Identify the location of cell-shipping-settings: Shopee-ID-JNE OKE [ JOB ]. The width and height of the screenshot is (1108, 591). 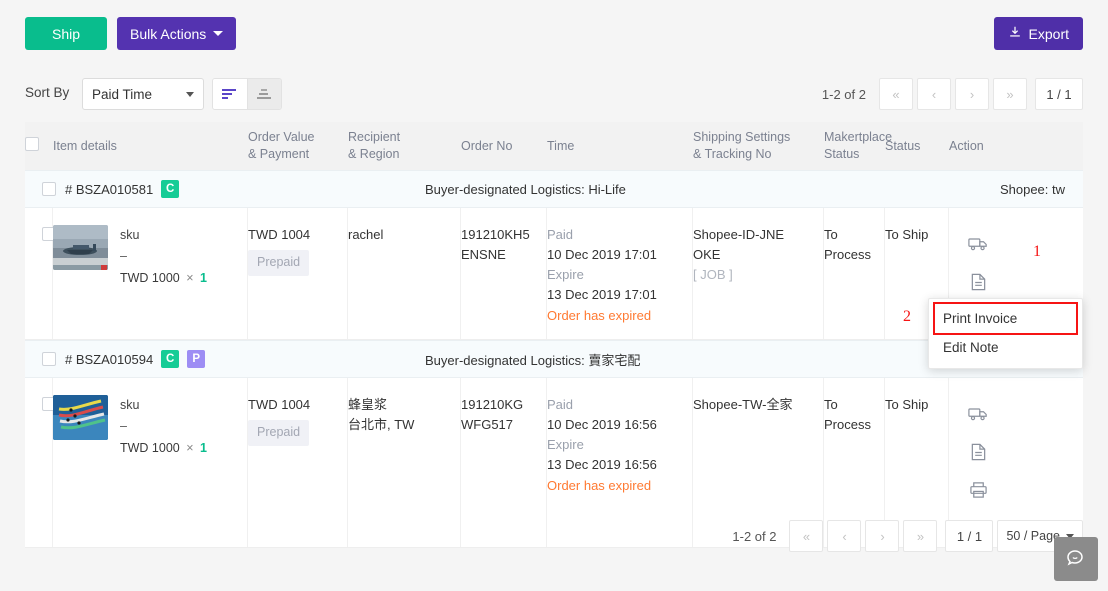
(758, 273).